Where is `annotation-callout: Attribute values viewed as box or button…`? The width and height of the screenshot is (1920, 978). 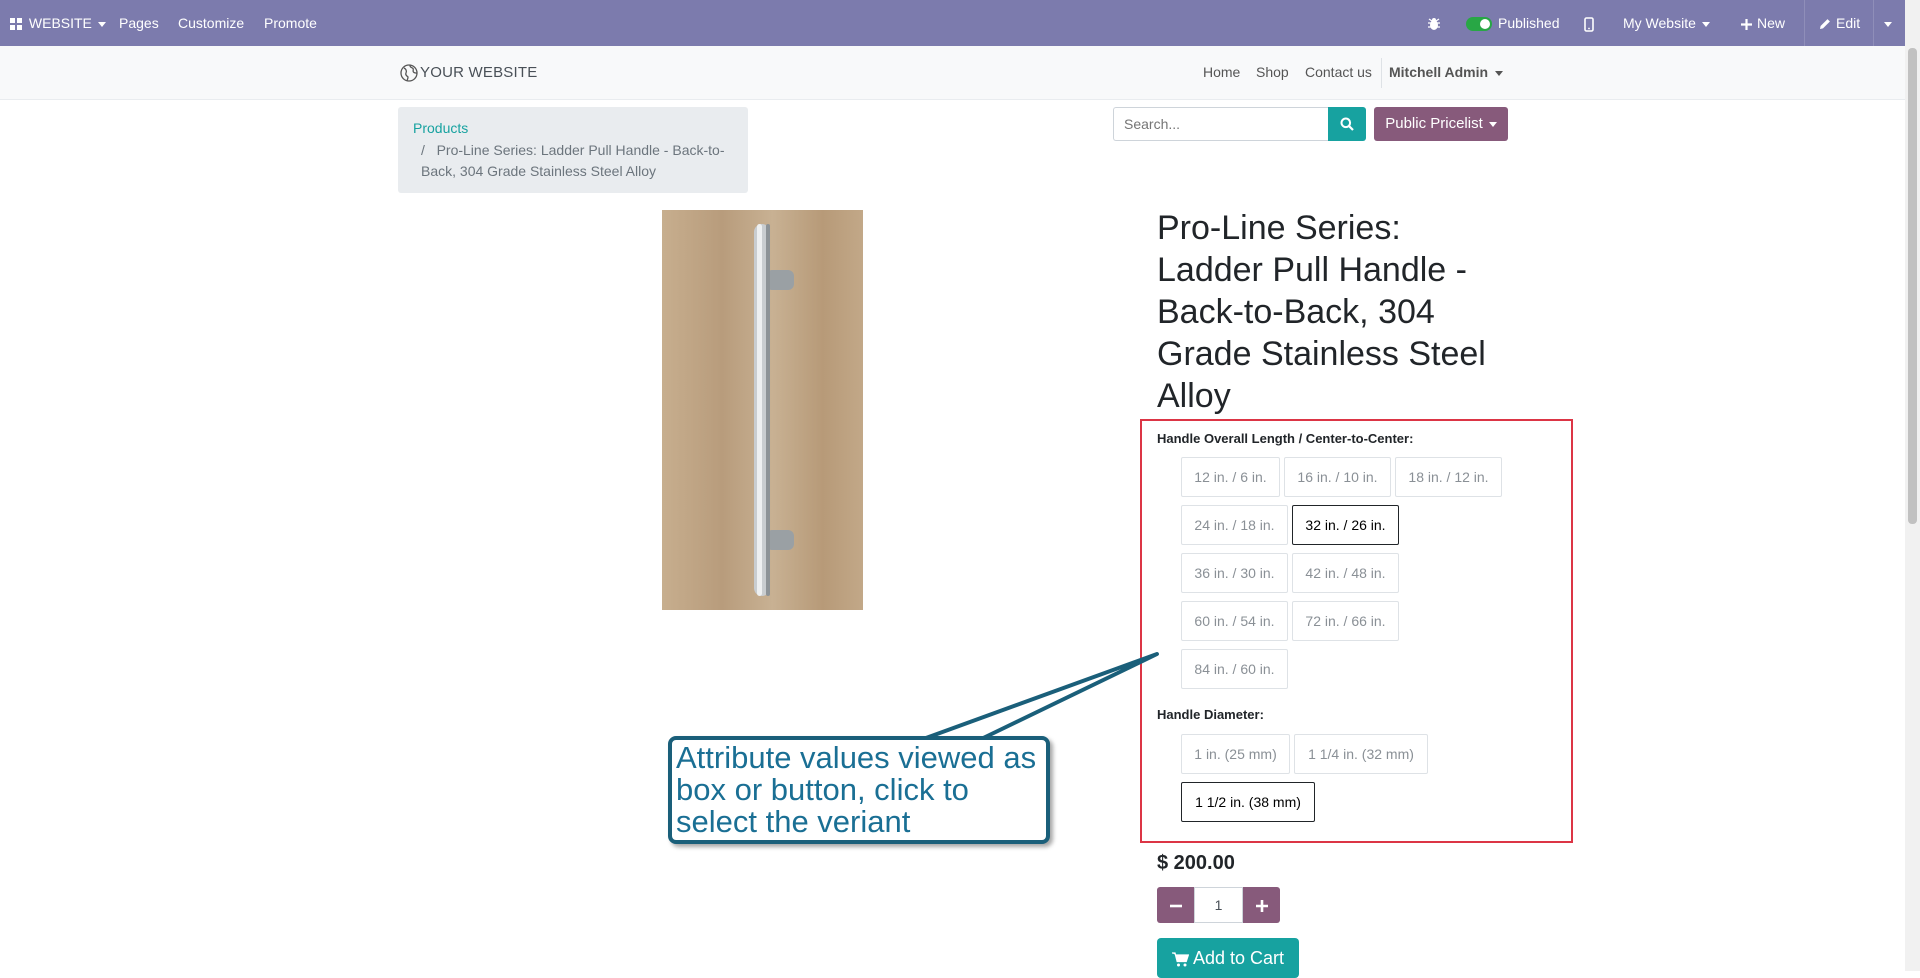 annotation-callout: Attribute values viewed as box or button… is located at coordinates (859, 790).